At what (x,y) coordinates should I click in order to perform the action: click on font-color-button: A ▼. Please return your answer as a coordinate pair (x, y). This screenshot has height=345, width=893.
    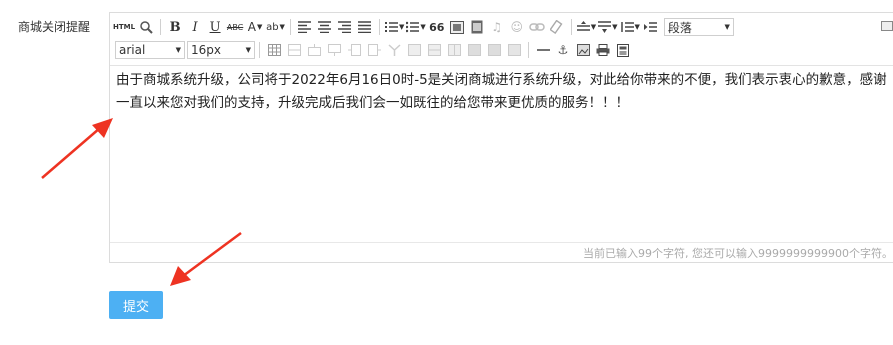
    Looking at the image, I should click on (255, 27).